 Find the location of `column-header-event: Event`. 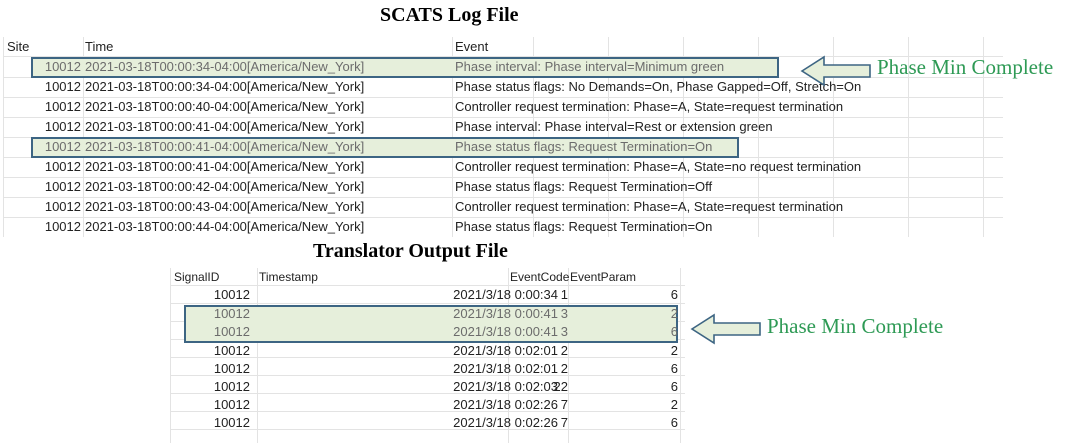

column-header-event: Event is located at coordinates (472, 46).